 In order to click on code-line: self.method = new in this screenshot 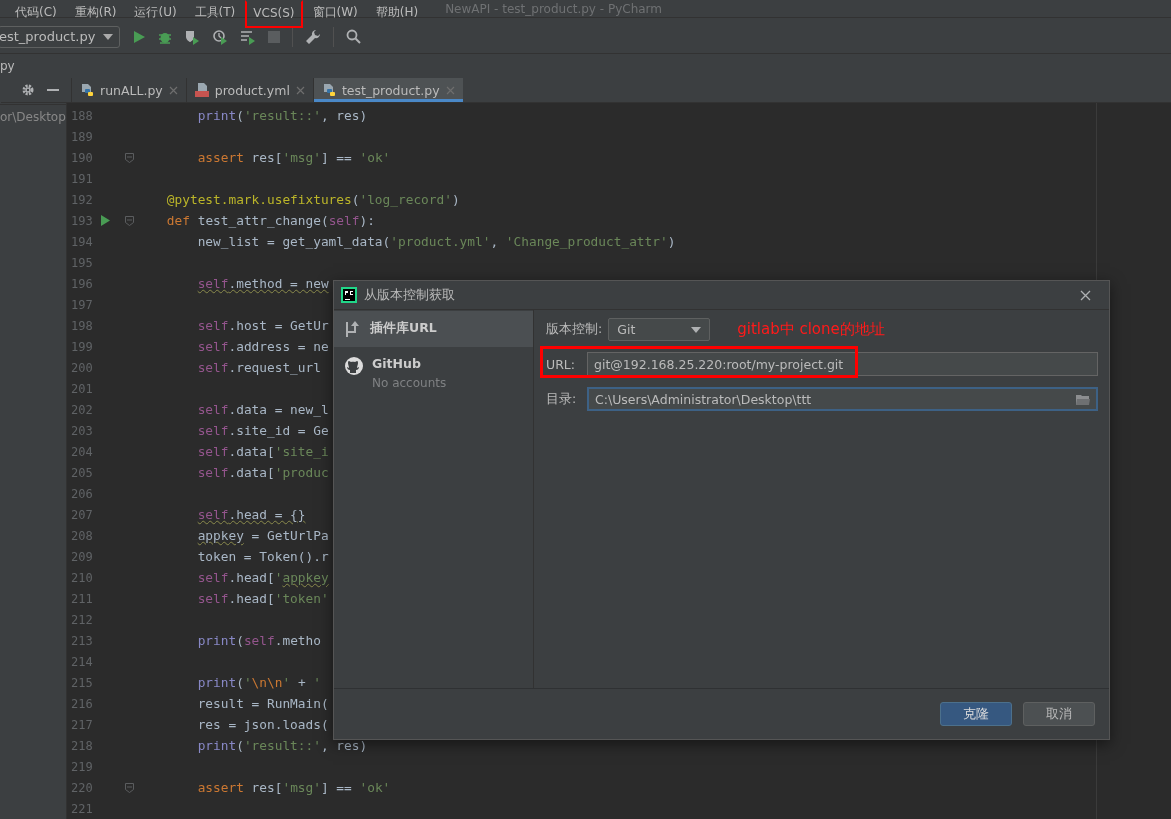, I will do `click(262, 283)`.